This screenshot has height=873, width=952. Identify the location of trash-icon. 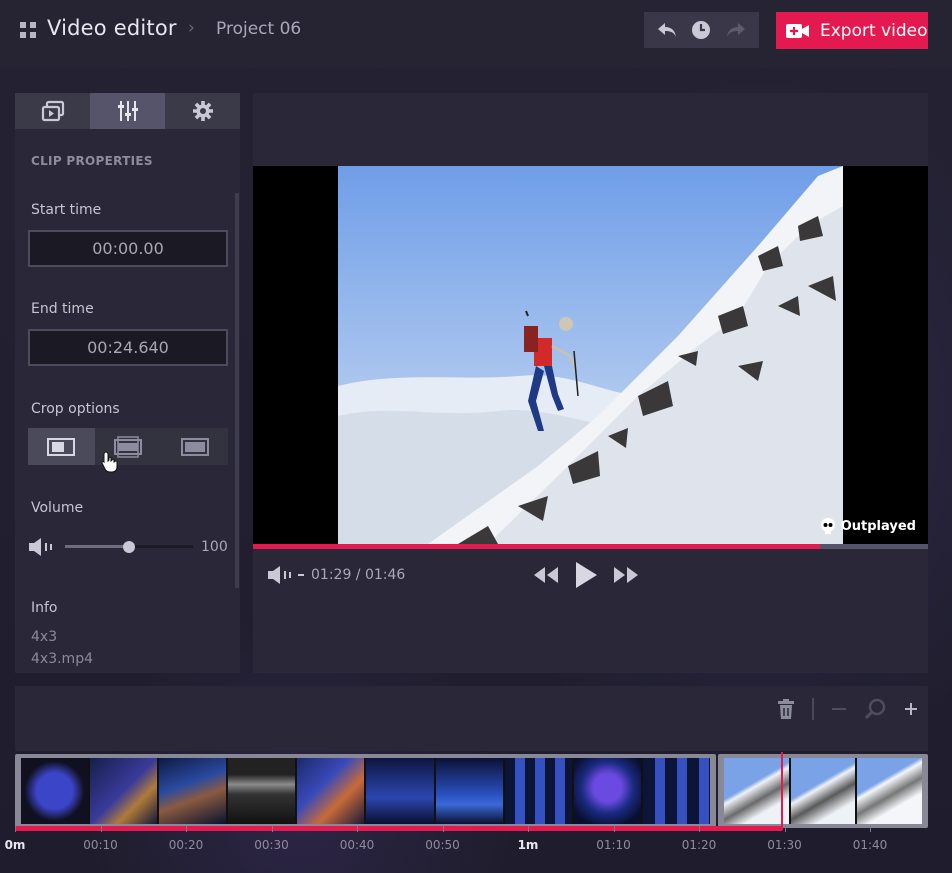
(786, 709).